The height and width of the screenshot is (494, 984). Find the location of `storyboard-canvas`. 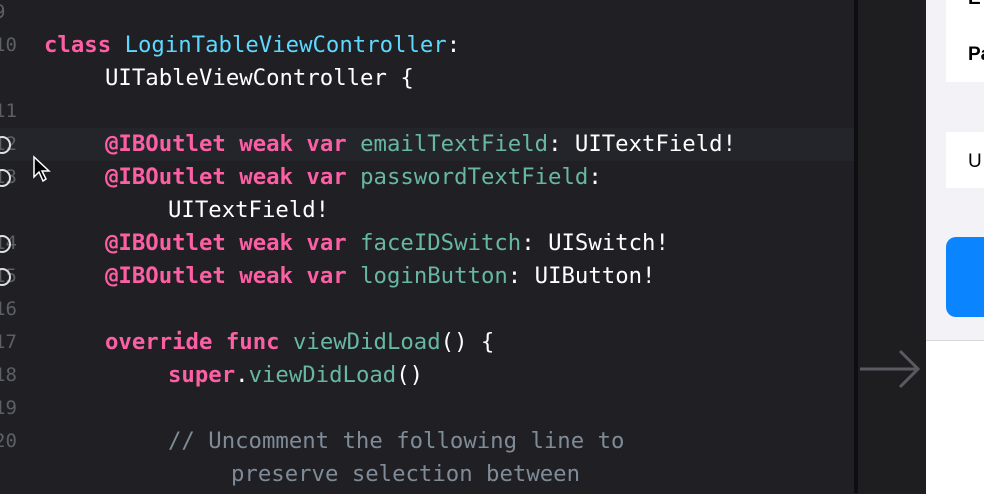

storyboard-canvas is located at coordinates (892, 246).